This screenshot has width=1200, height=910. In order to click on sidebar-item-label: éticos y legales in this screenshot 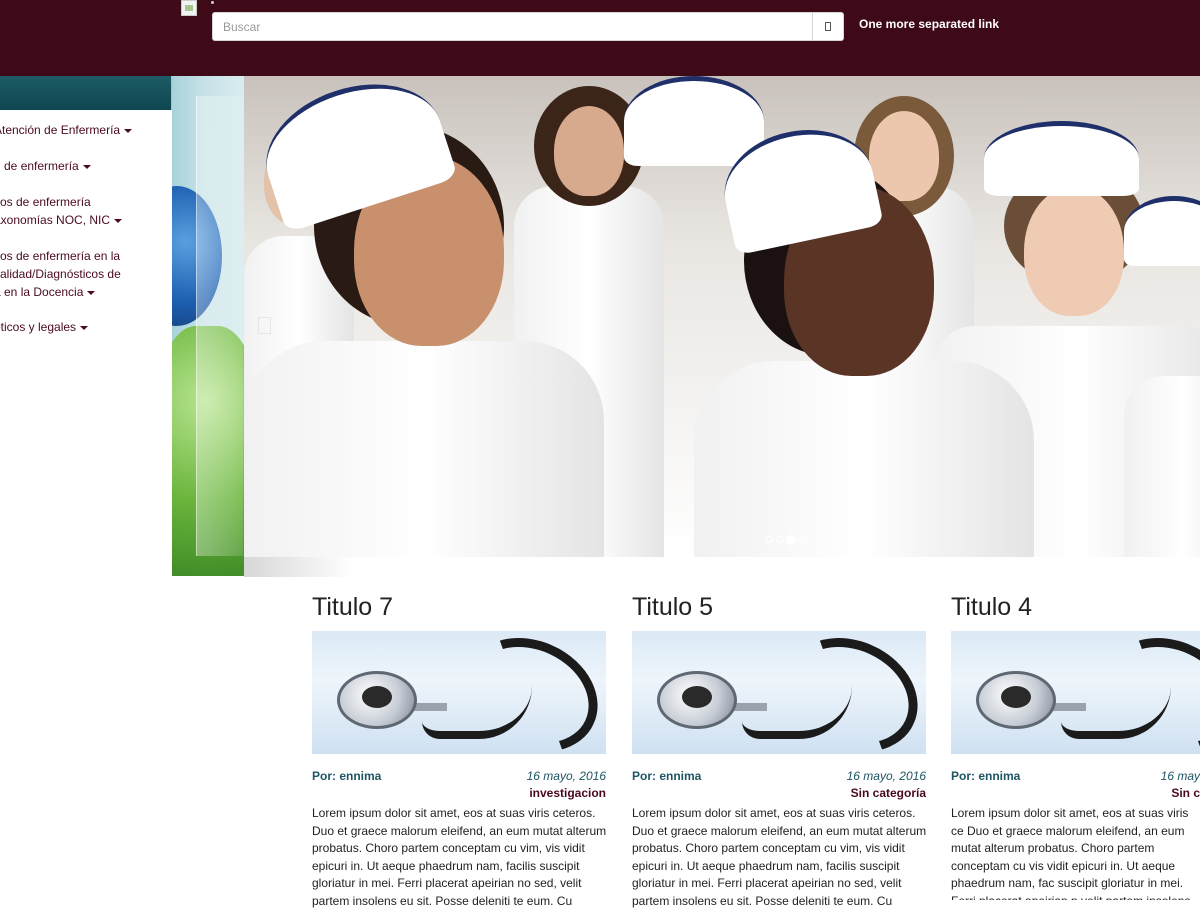, I will do `click(44, 327)`.